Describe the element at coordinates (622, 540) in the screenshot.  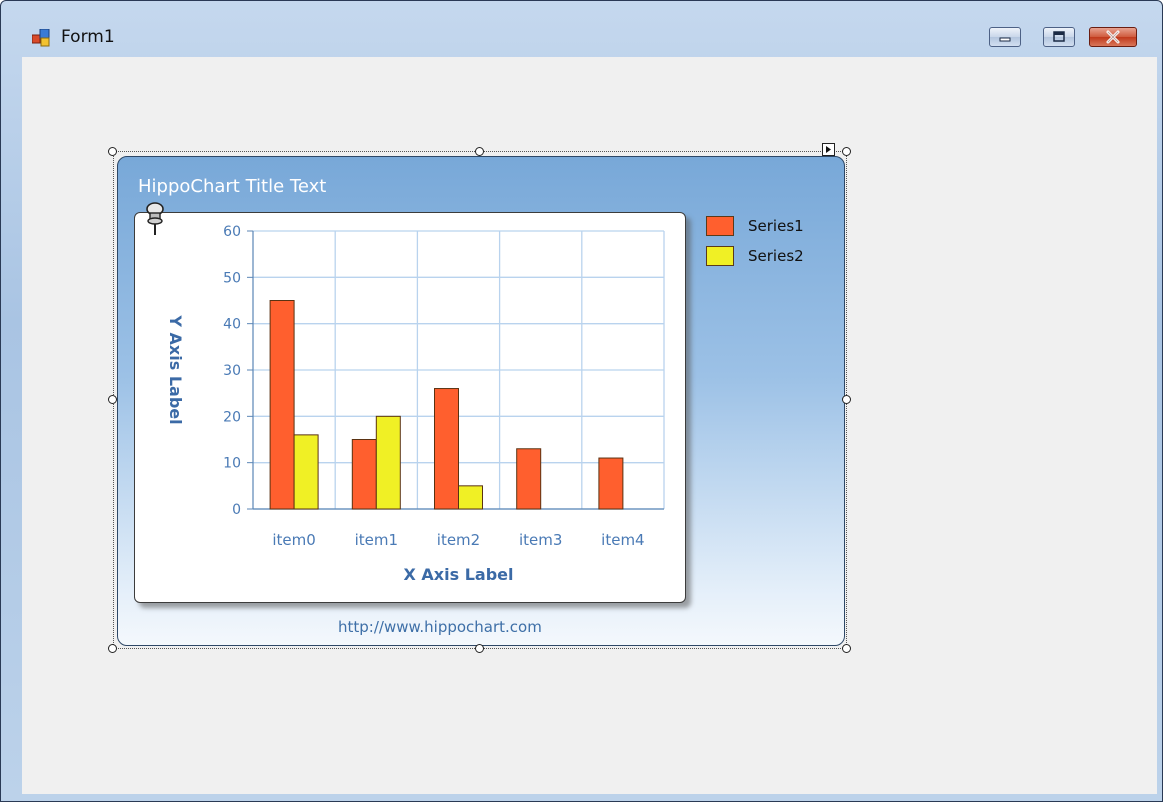
I see `x-tick-label: item4` at that location.